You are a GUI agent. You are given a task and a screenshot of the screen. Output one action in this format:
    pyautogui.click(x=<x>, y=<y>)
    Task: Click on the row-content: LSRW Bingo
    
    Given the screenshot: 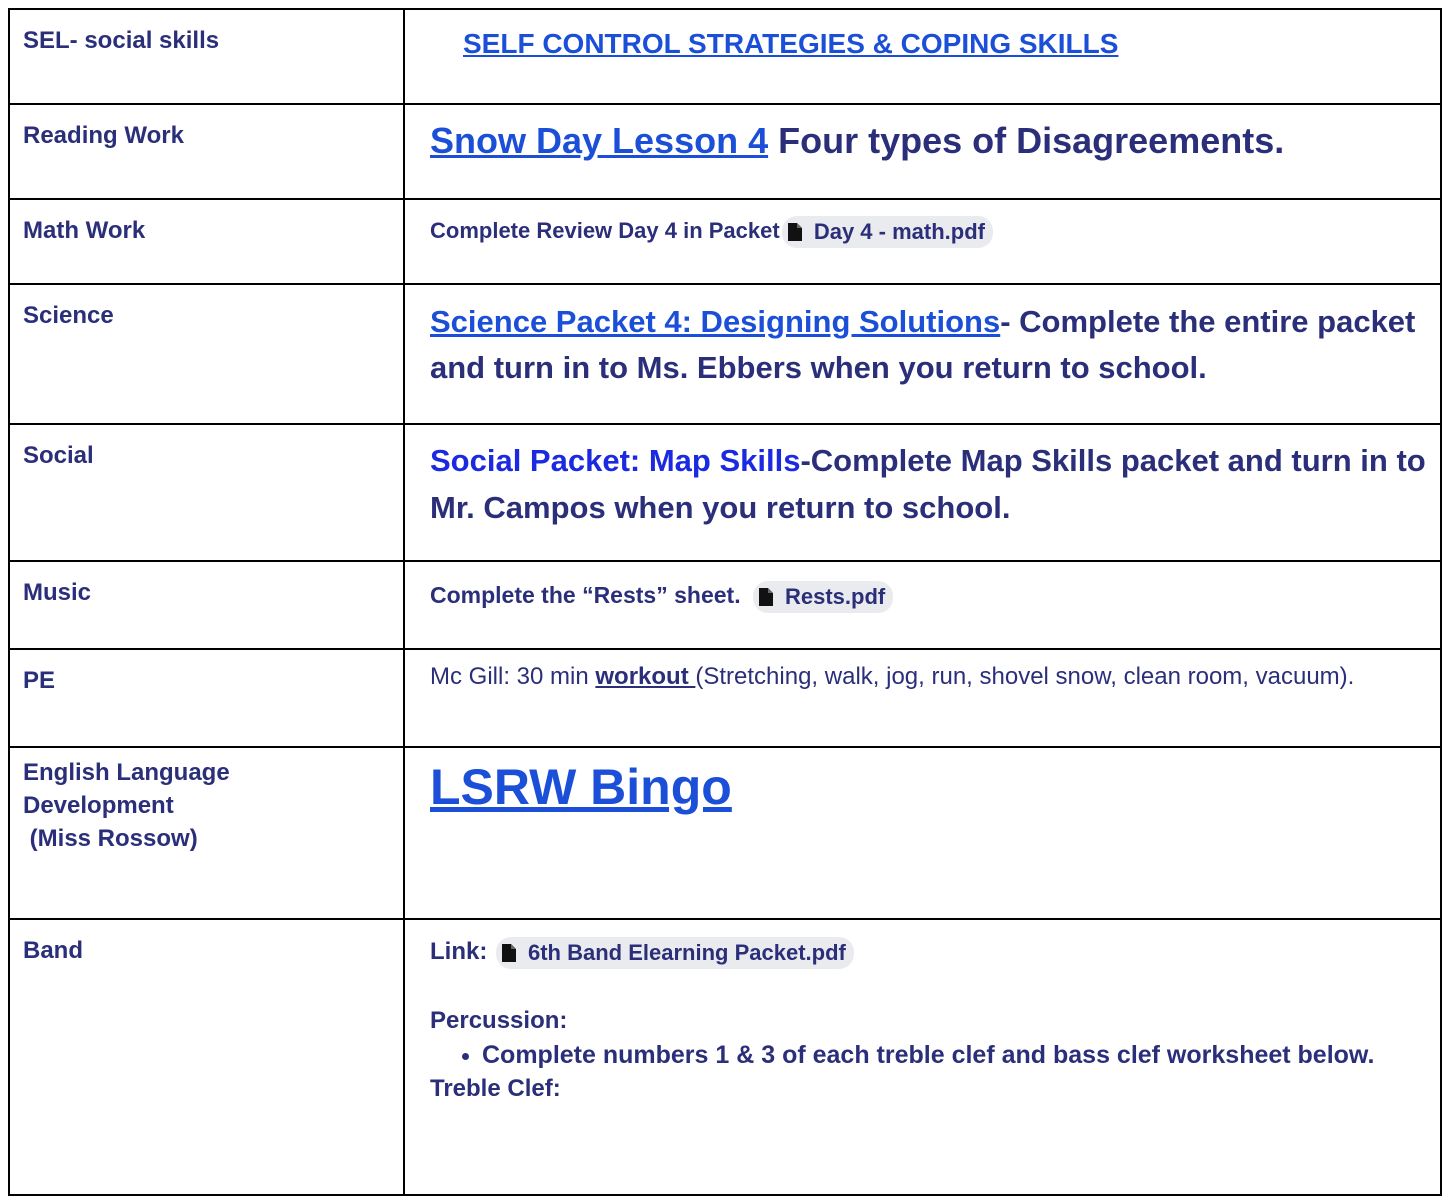 What is the action you would take?
    pyautogui.click(x=922, y=833)
    